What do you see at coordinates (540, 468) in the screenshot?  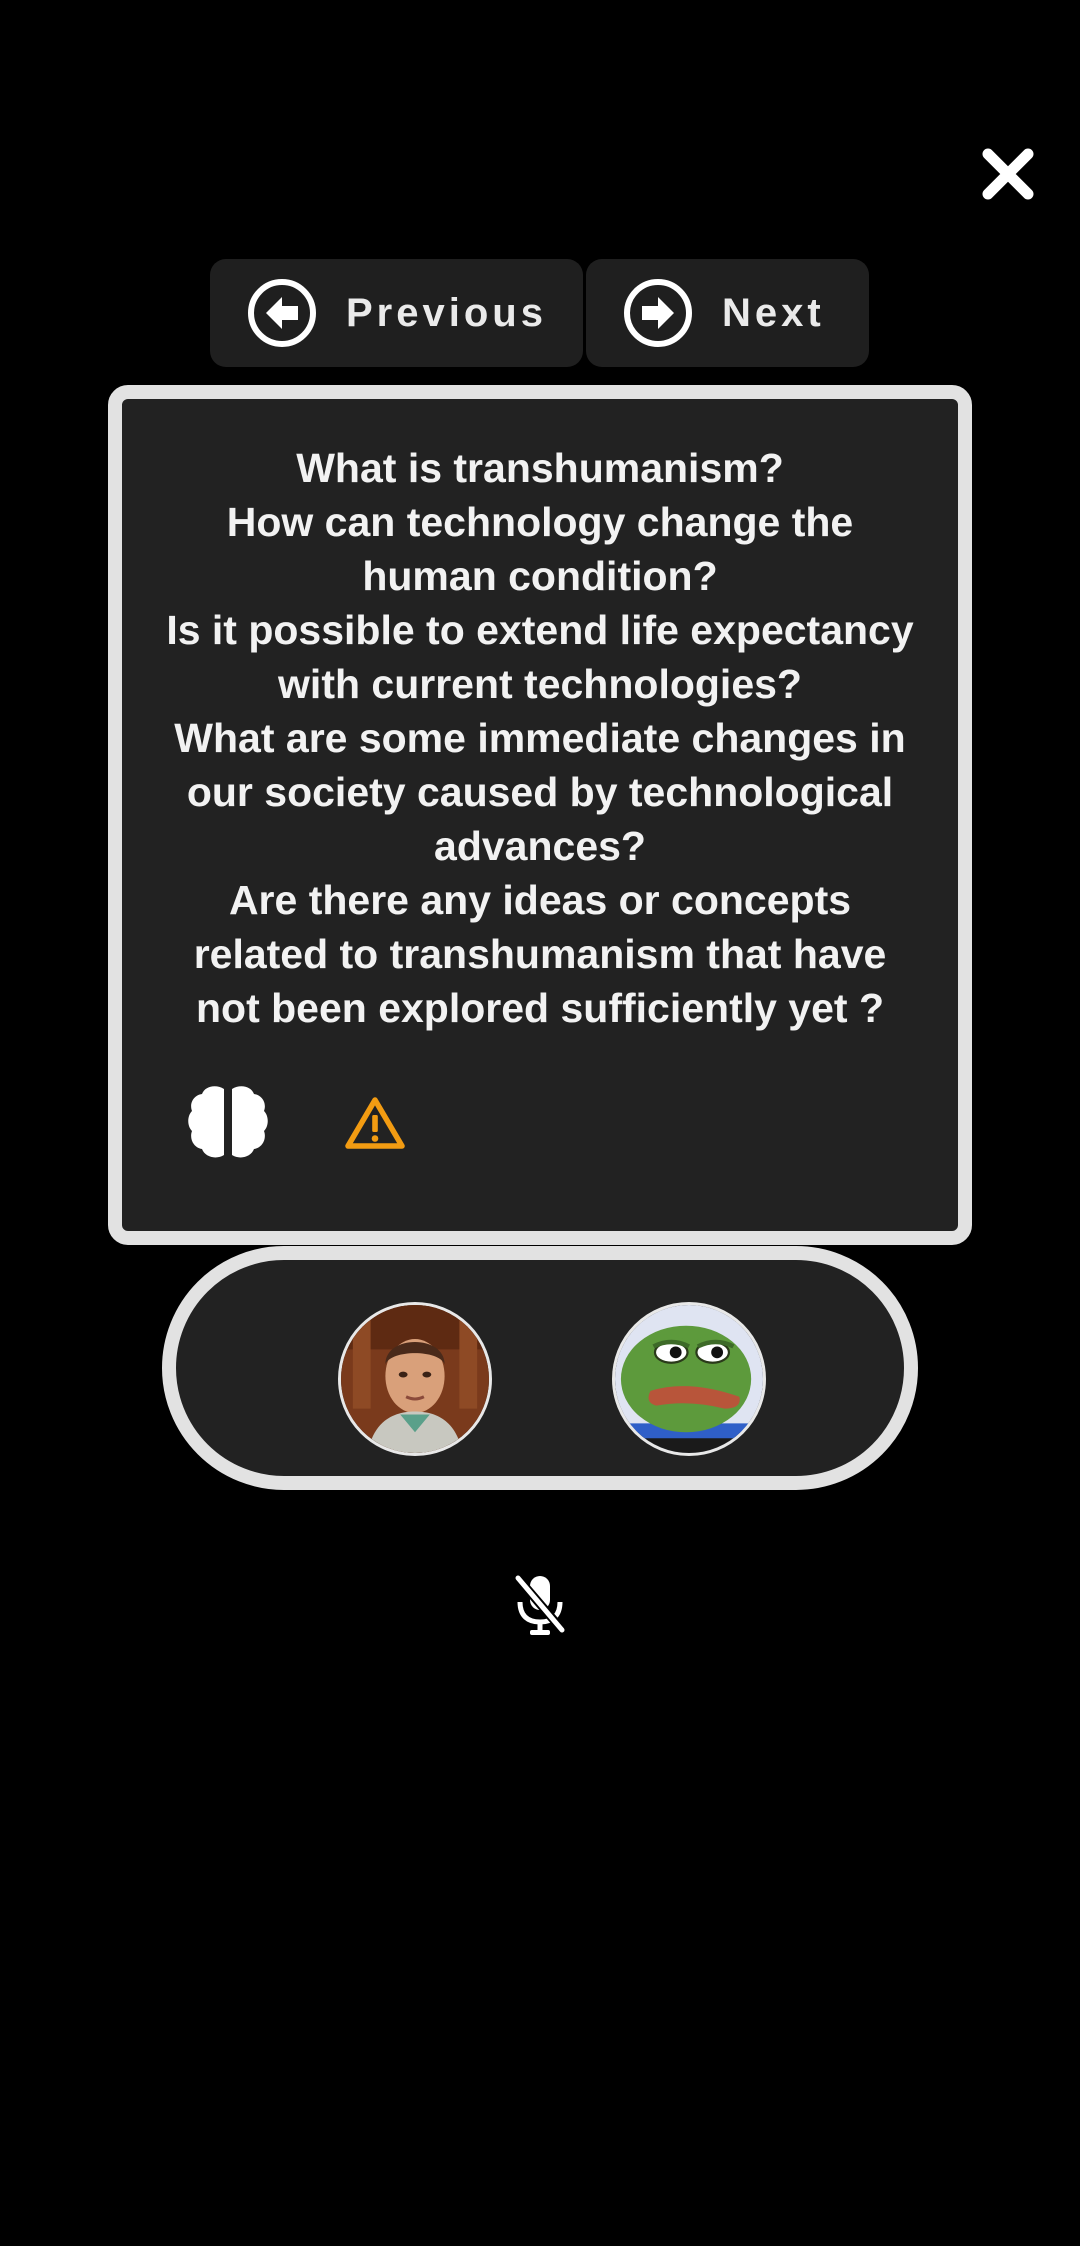 I see `question-line: What is transhumanism?` at bounding box center [540, 468].